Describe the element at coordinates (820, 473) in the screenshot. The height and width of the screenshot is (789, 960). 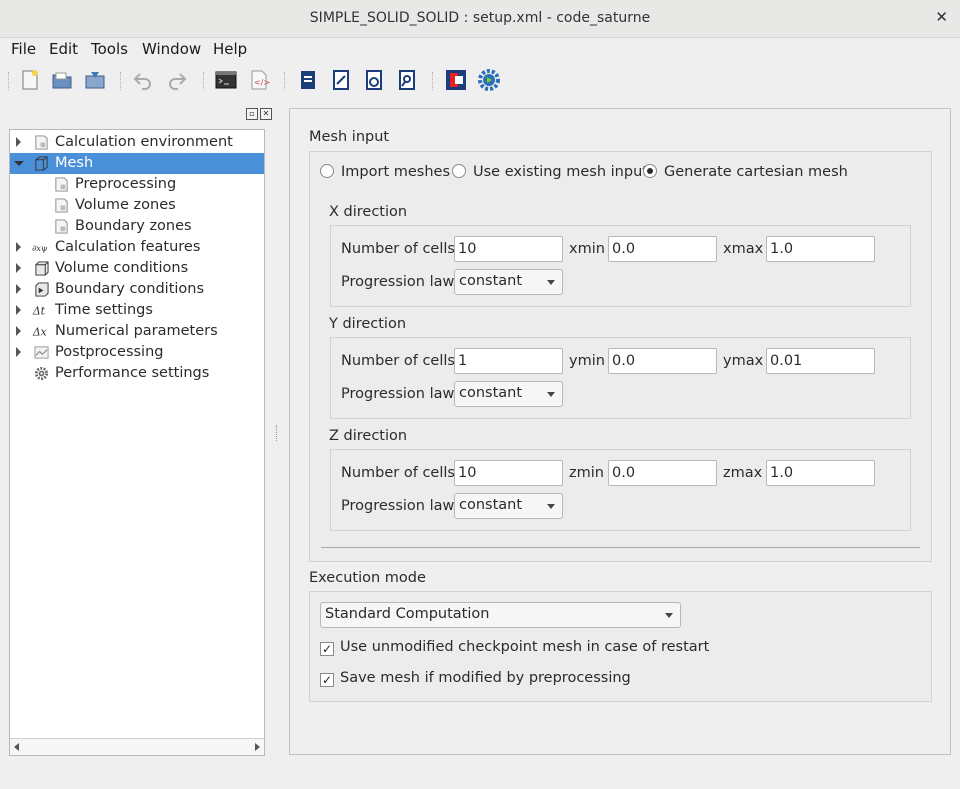
I see `zmax-input` at that location.